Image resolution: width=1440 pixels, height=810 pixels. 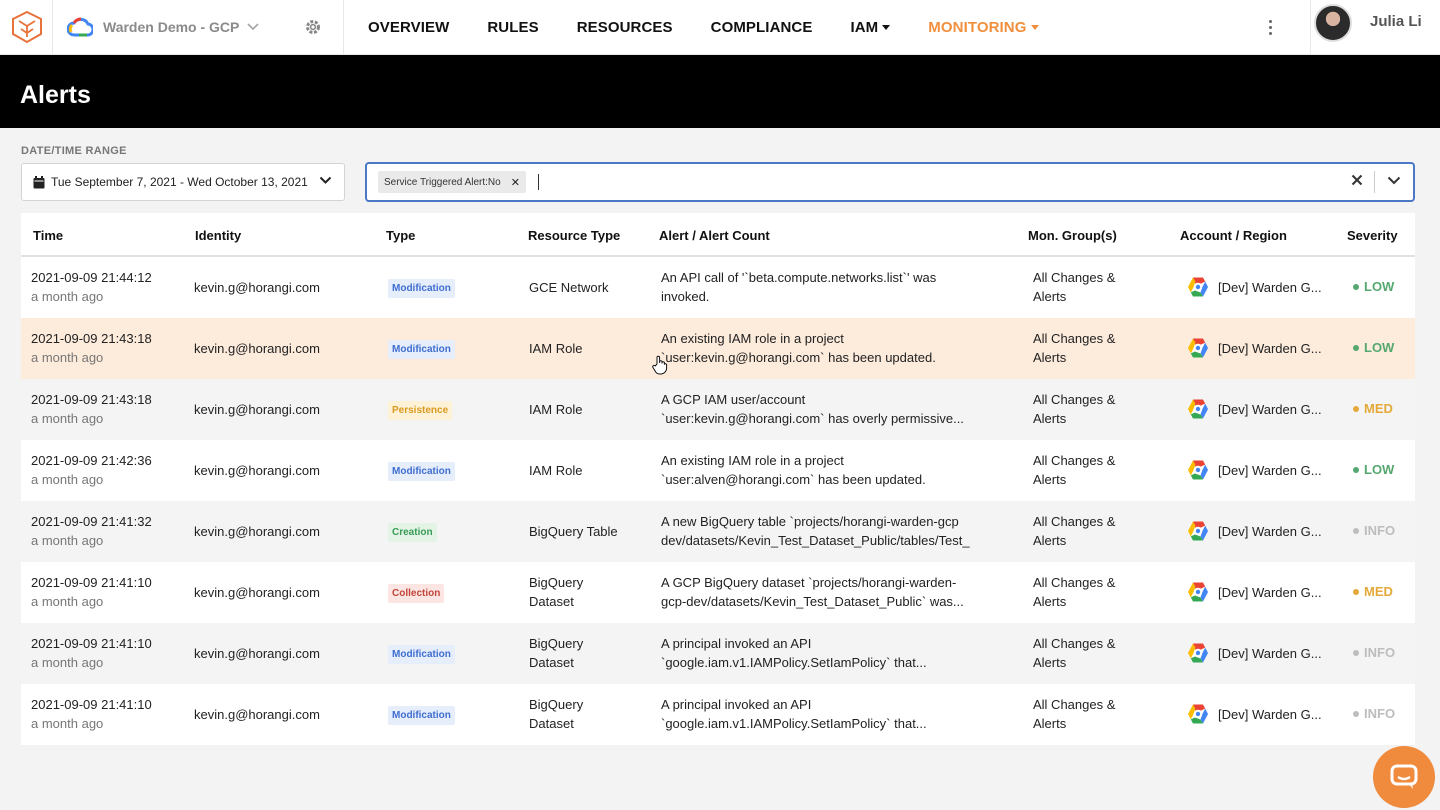 What do you see at coordinates (171, 27) in the screenshot?
I see `project-name: Warden Demo - GCP` at bounding box center [171, 27].